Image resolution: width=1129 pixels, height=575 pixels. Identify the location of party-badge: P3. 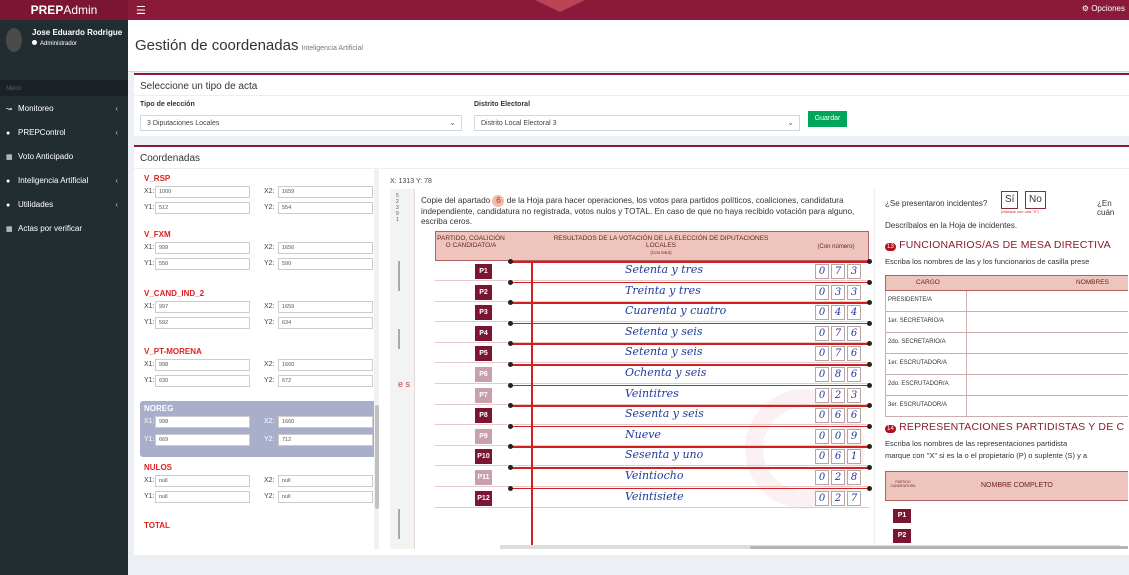
(483, 313).